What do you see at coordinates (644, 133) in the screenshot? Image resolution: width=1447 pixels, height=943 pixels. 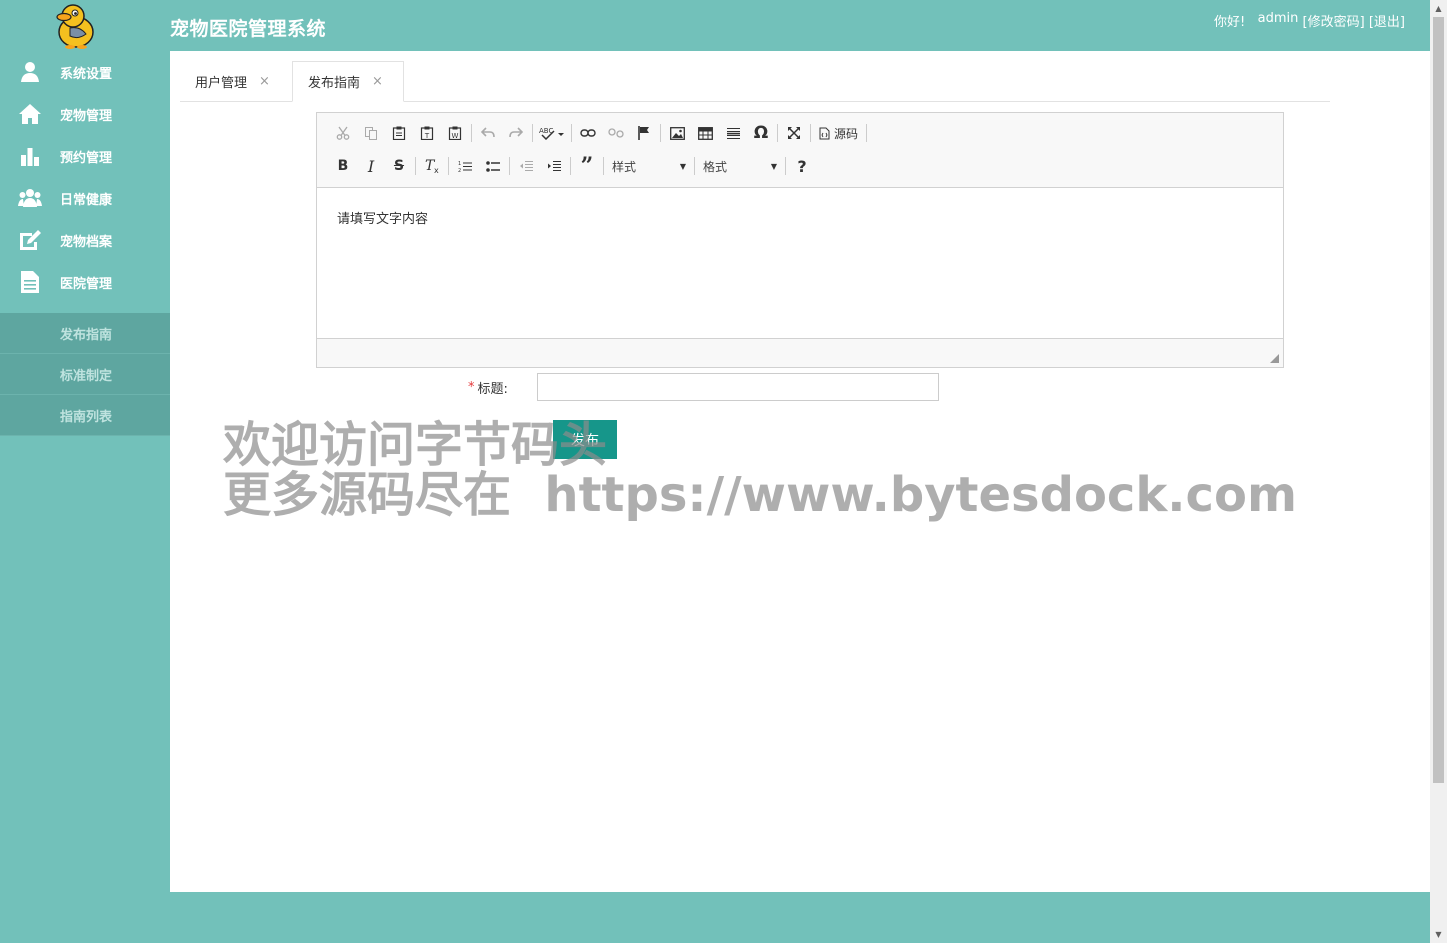 I see `anchor-flag-icon` at bounding box center [644, 133].